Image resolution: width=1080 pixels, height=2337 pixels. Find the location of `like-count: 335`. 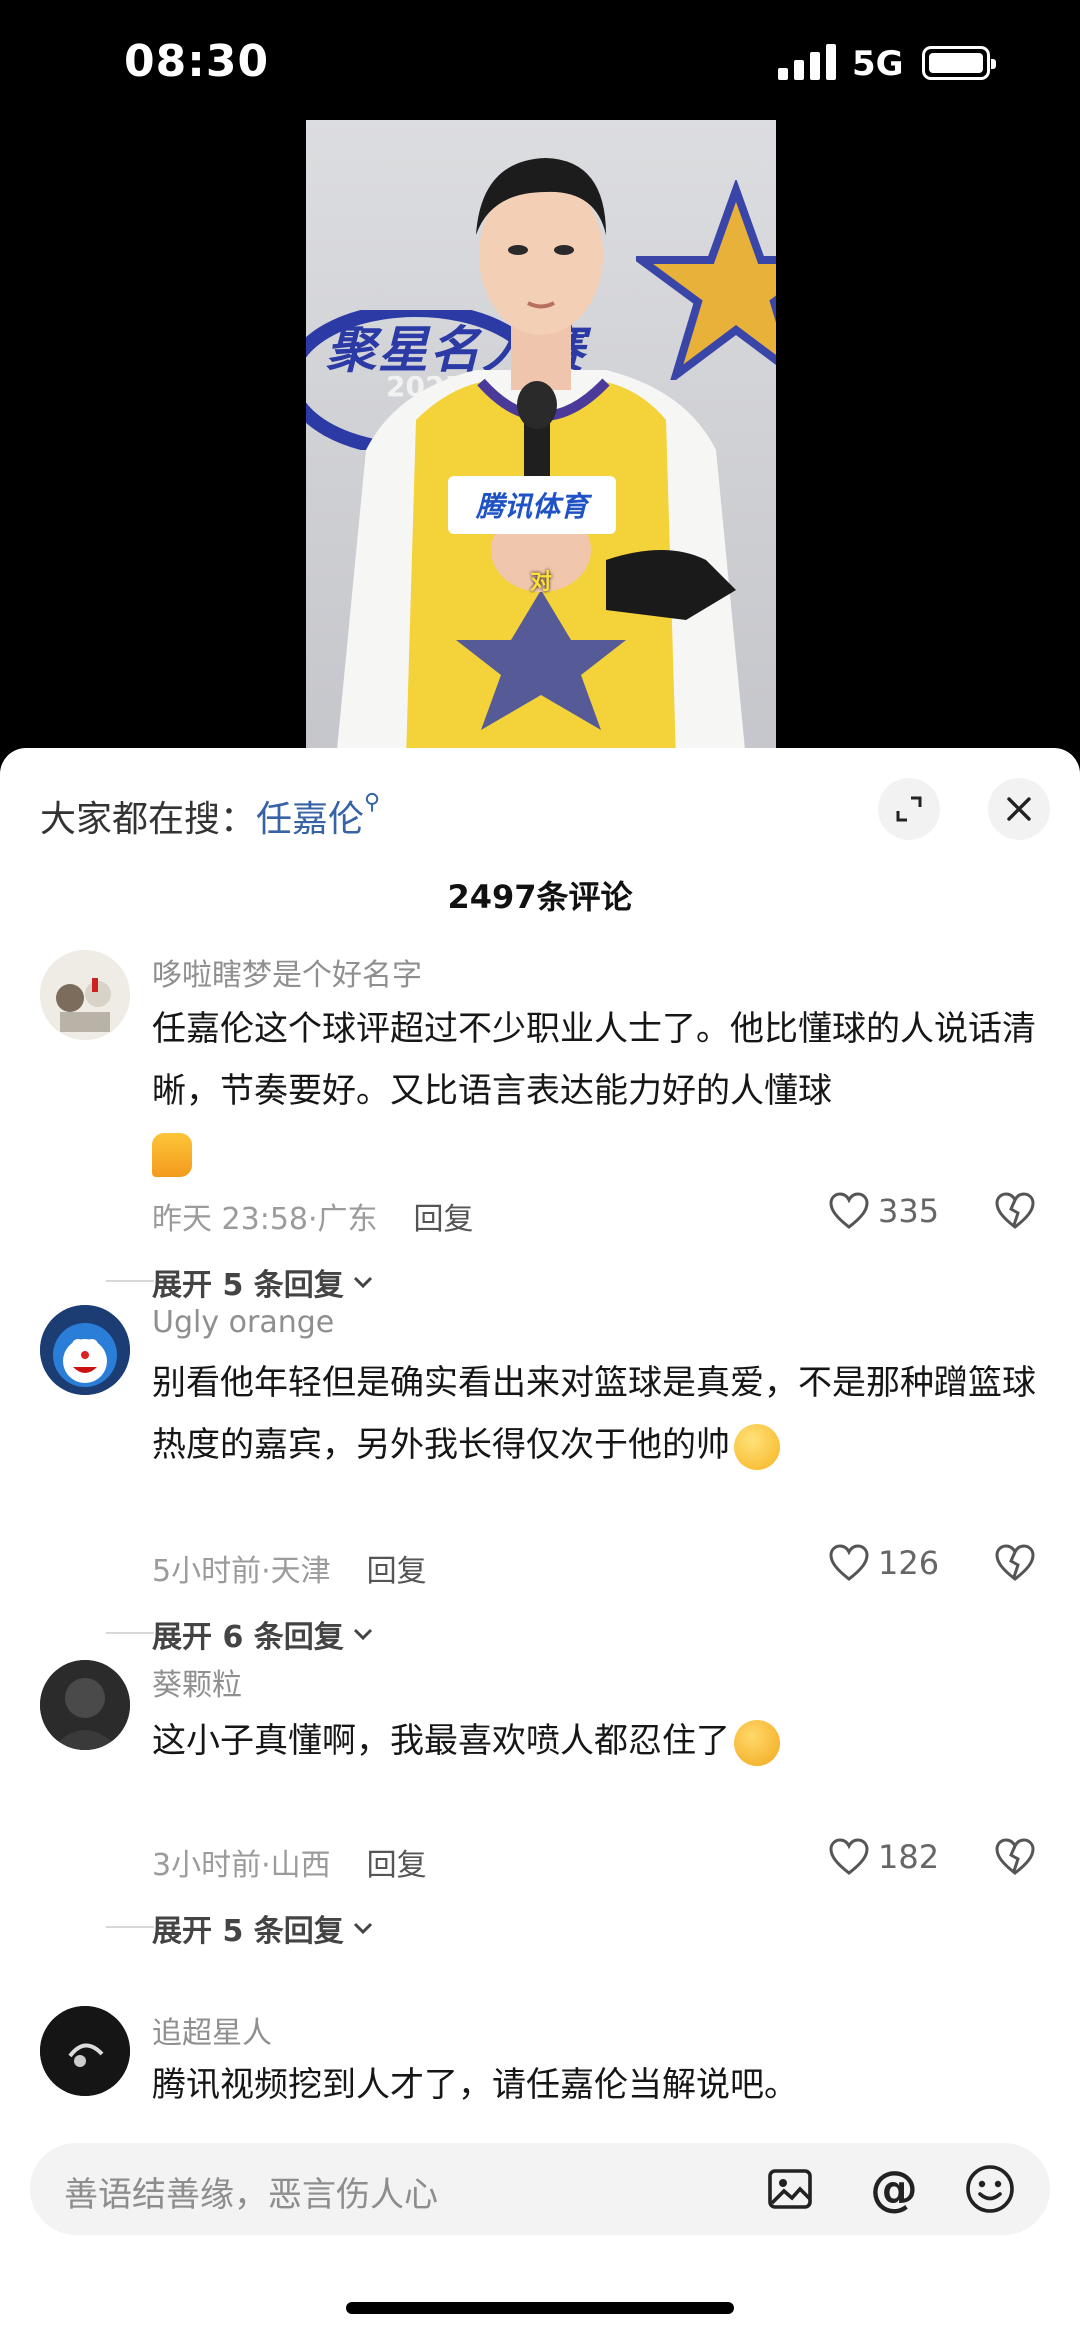

like-count: 335 is located at coordinates (909, 1211).